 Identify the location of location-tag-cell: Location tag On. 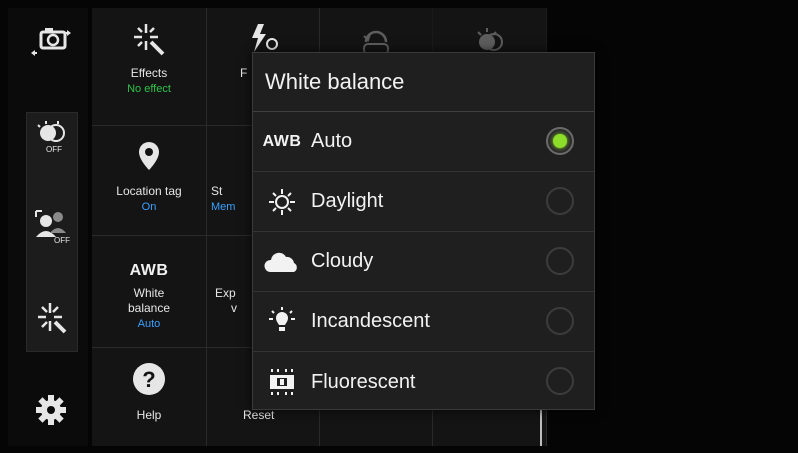
(149, 181).